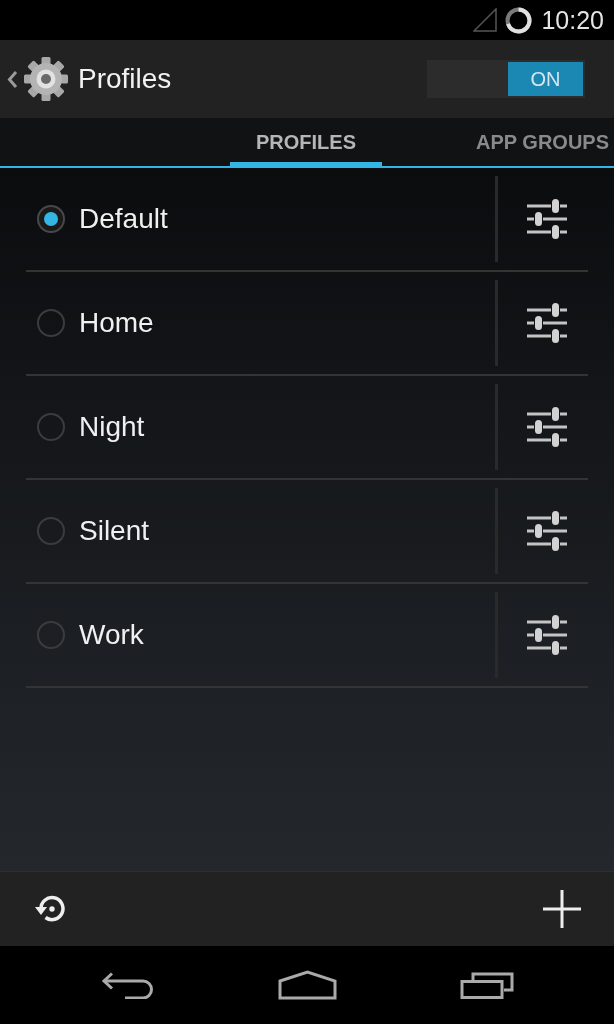 The width and height of the screenshot is (614, 1024). Describe the element at coordinates (506, 79) in the screenshot. I see `on-off-switch: ON` at that location.